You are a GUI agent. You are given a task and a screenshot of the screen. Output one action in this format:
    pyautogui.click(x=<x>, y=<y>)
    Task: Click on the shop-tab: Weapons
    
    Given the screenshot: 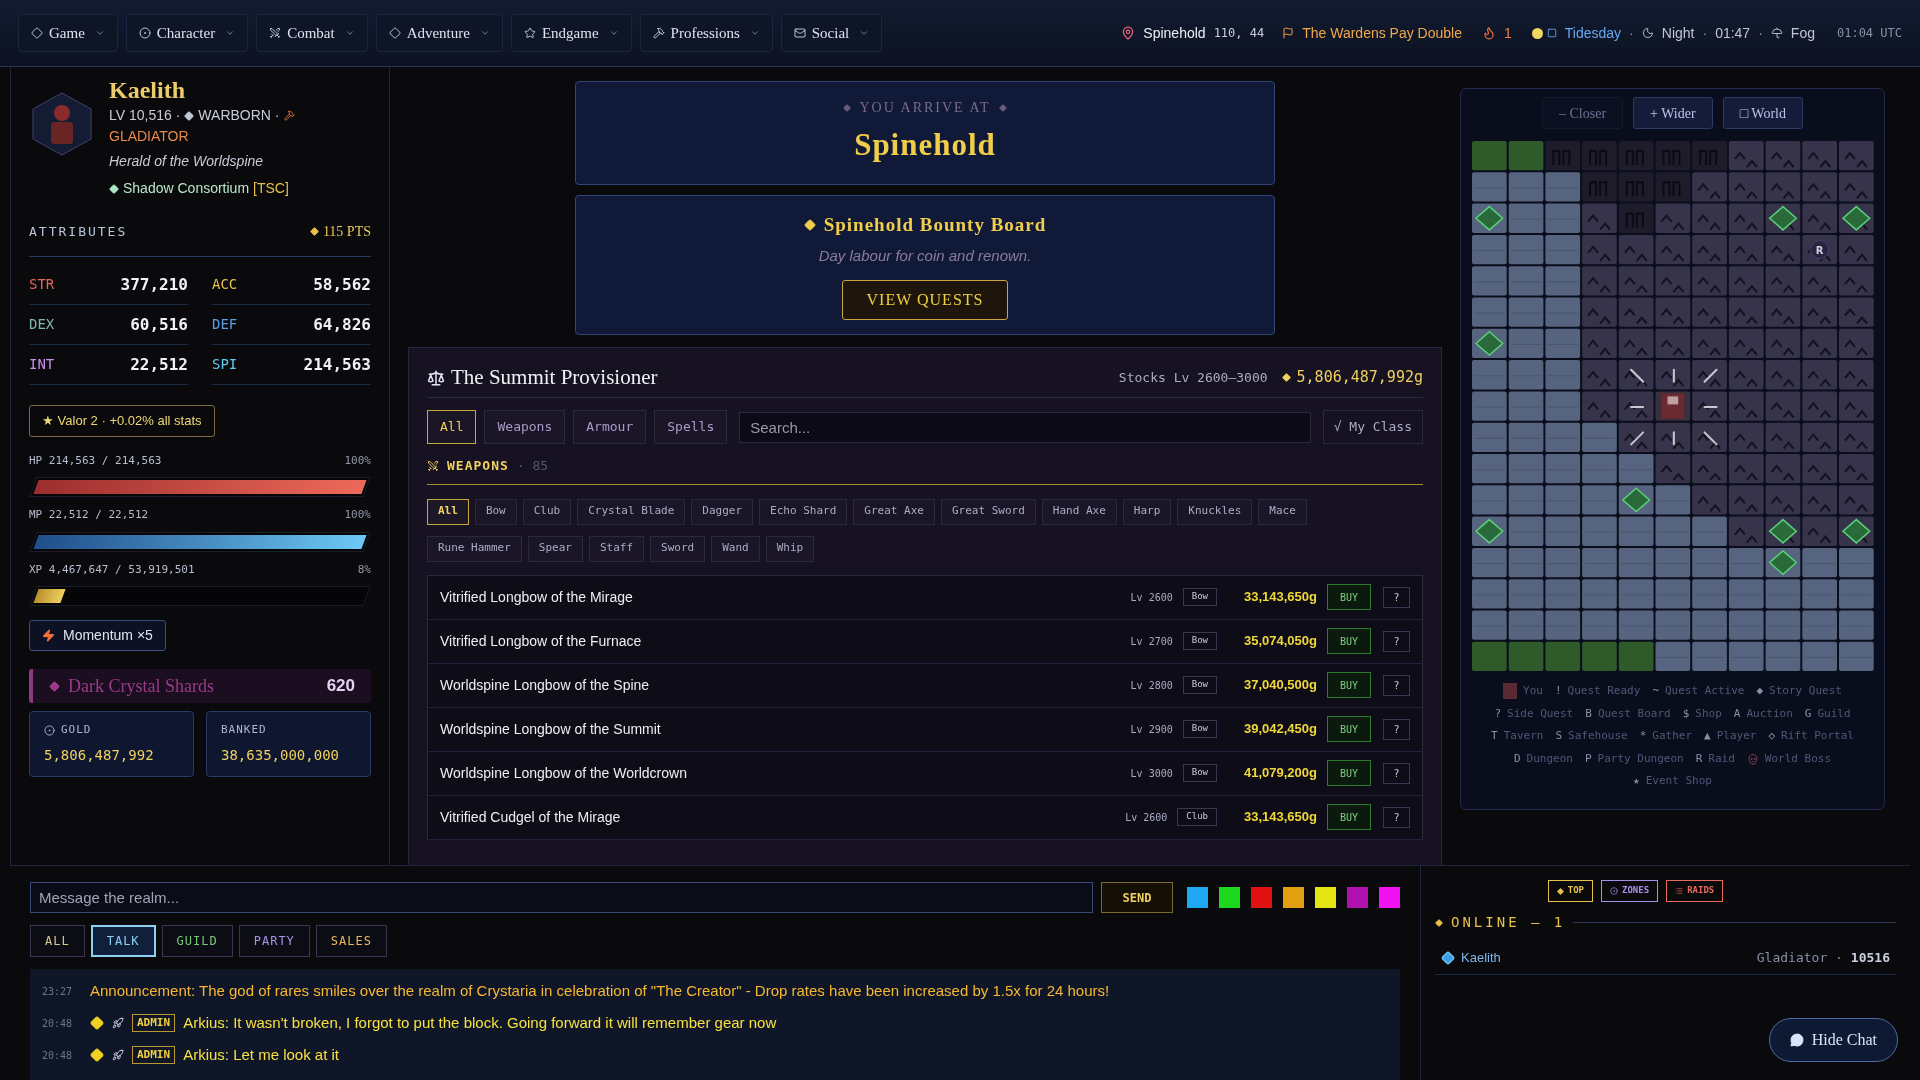 What is the action you would take?
    pyautogui.click(x=525, y=427)
    